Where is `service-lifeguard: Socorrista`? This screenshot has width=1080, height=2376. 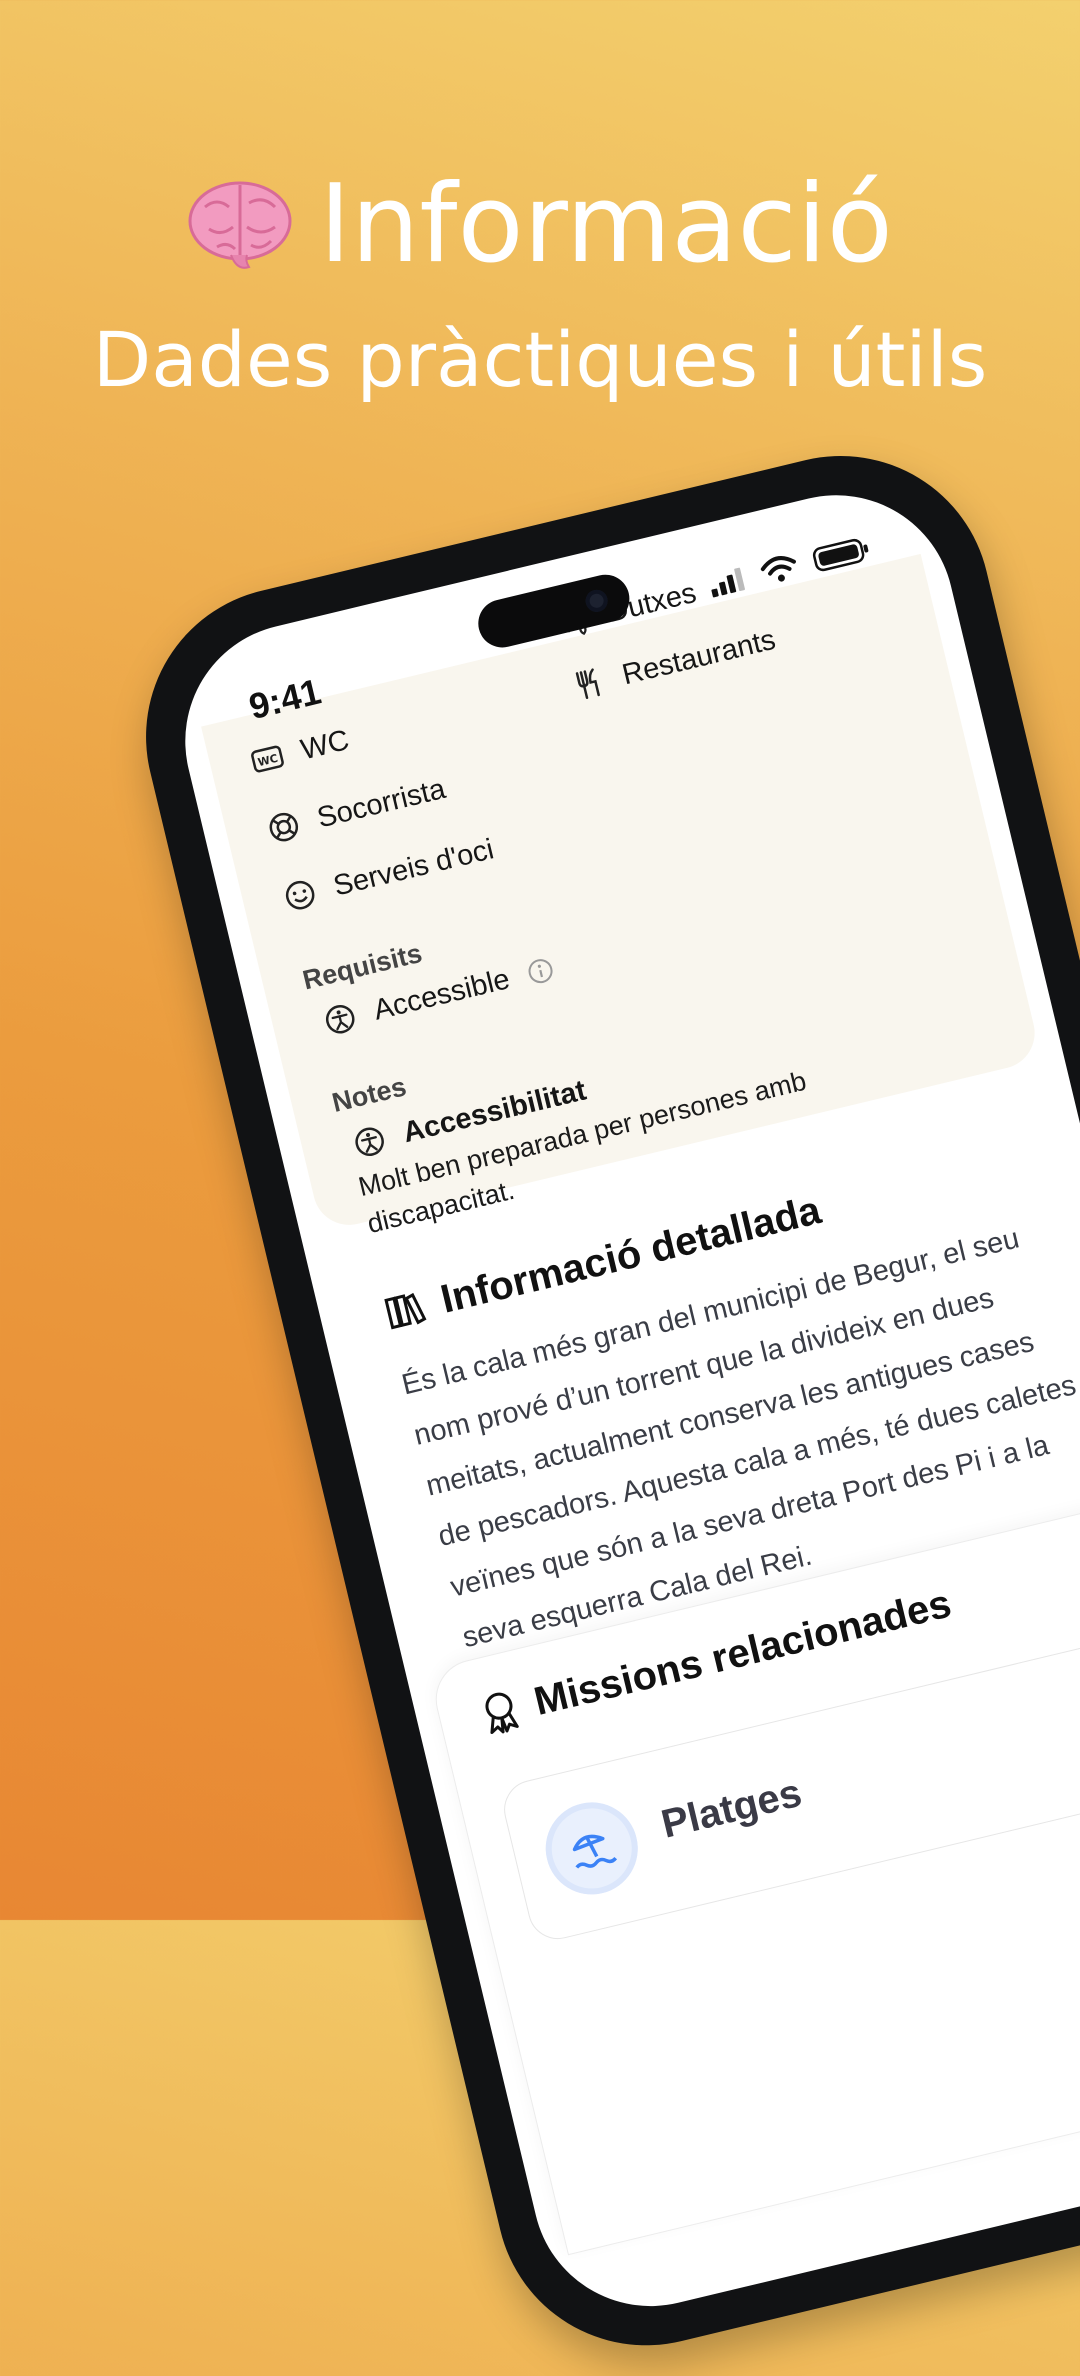 service-lifeguard: Socorrista is located at coordinates (355, 810).